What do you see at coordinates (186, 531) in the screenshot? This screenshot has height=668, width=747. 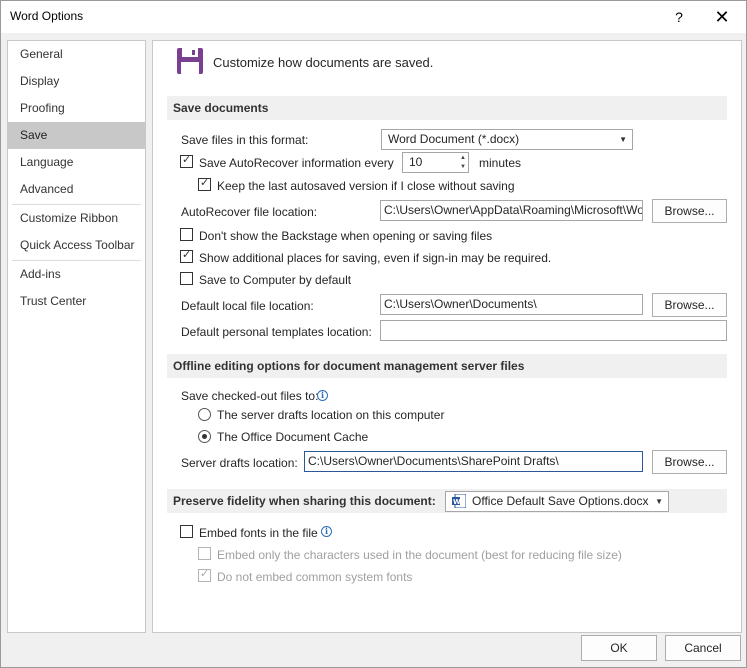 I see `embed-fonts-checkbox` at bounding box center [186, 531].